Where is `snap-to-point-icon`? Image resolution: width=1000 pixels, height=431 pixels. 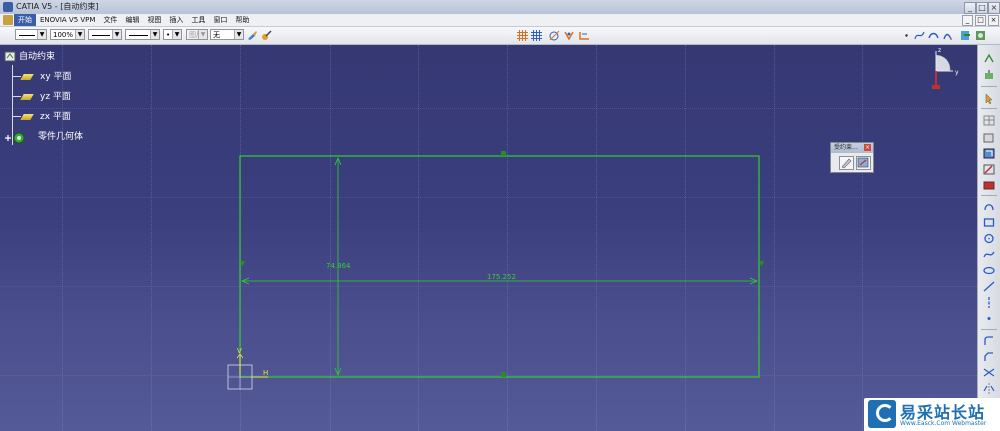
snap-to-point-icon is located at coordinates (536, 35).